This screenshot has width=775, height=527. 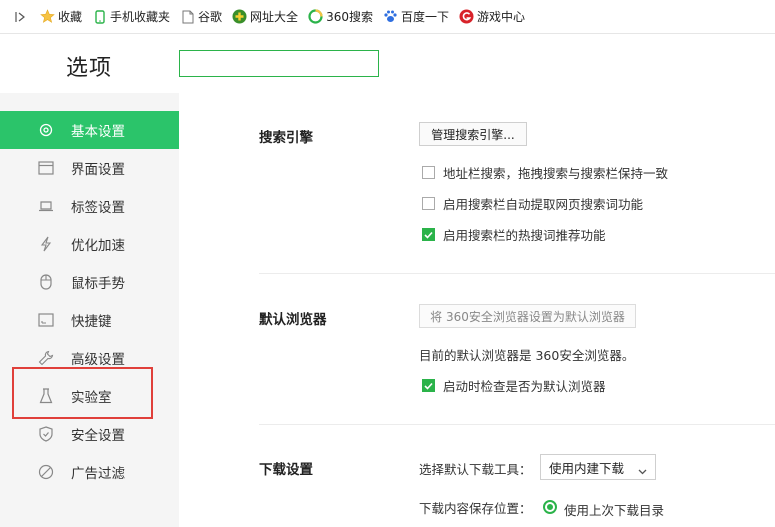 I want to click on sidebar-item-advanced-settings: 高级设置, so click(x=89, y=358).